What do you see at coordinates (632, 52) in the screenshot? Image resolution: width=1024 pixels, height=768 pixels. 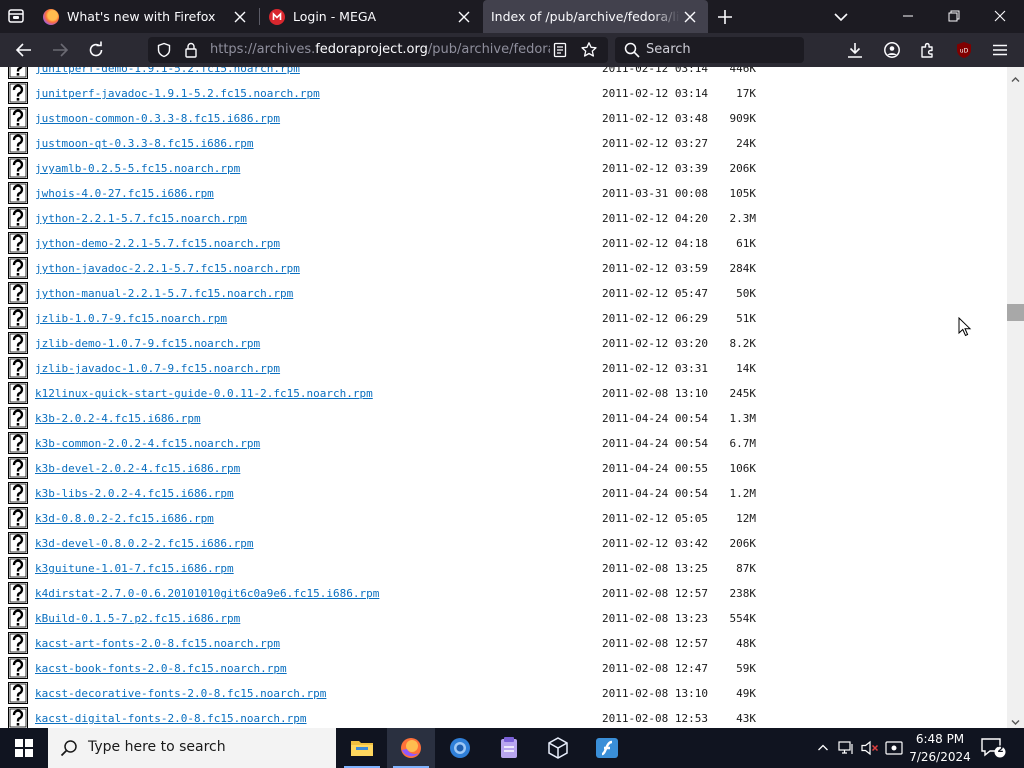 I see `search-icon` at bounding box center [632, 52].